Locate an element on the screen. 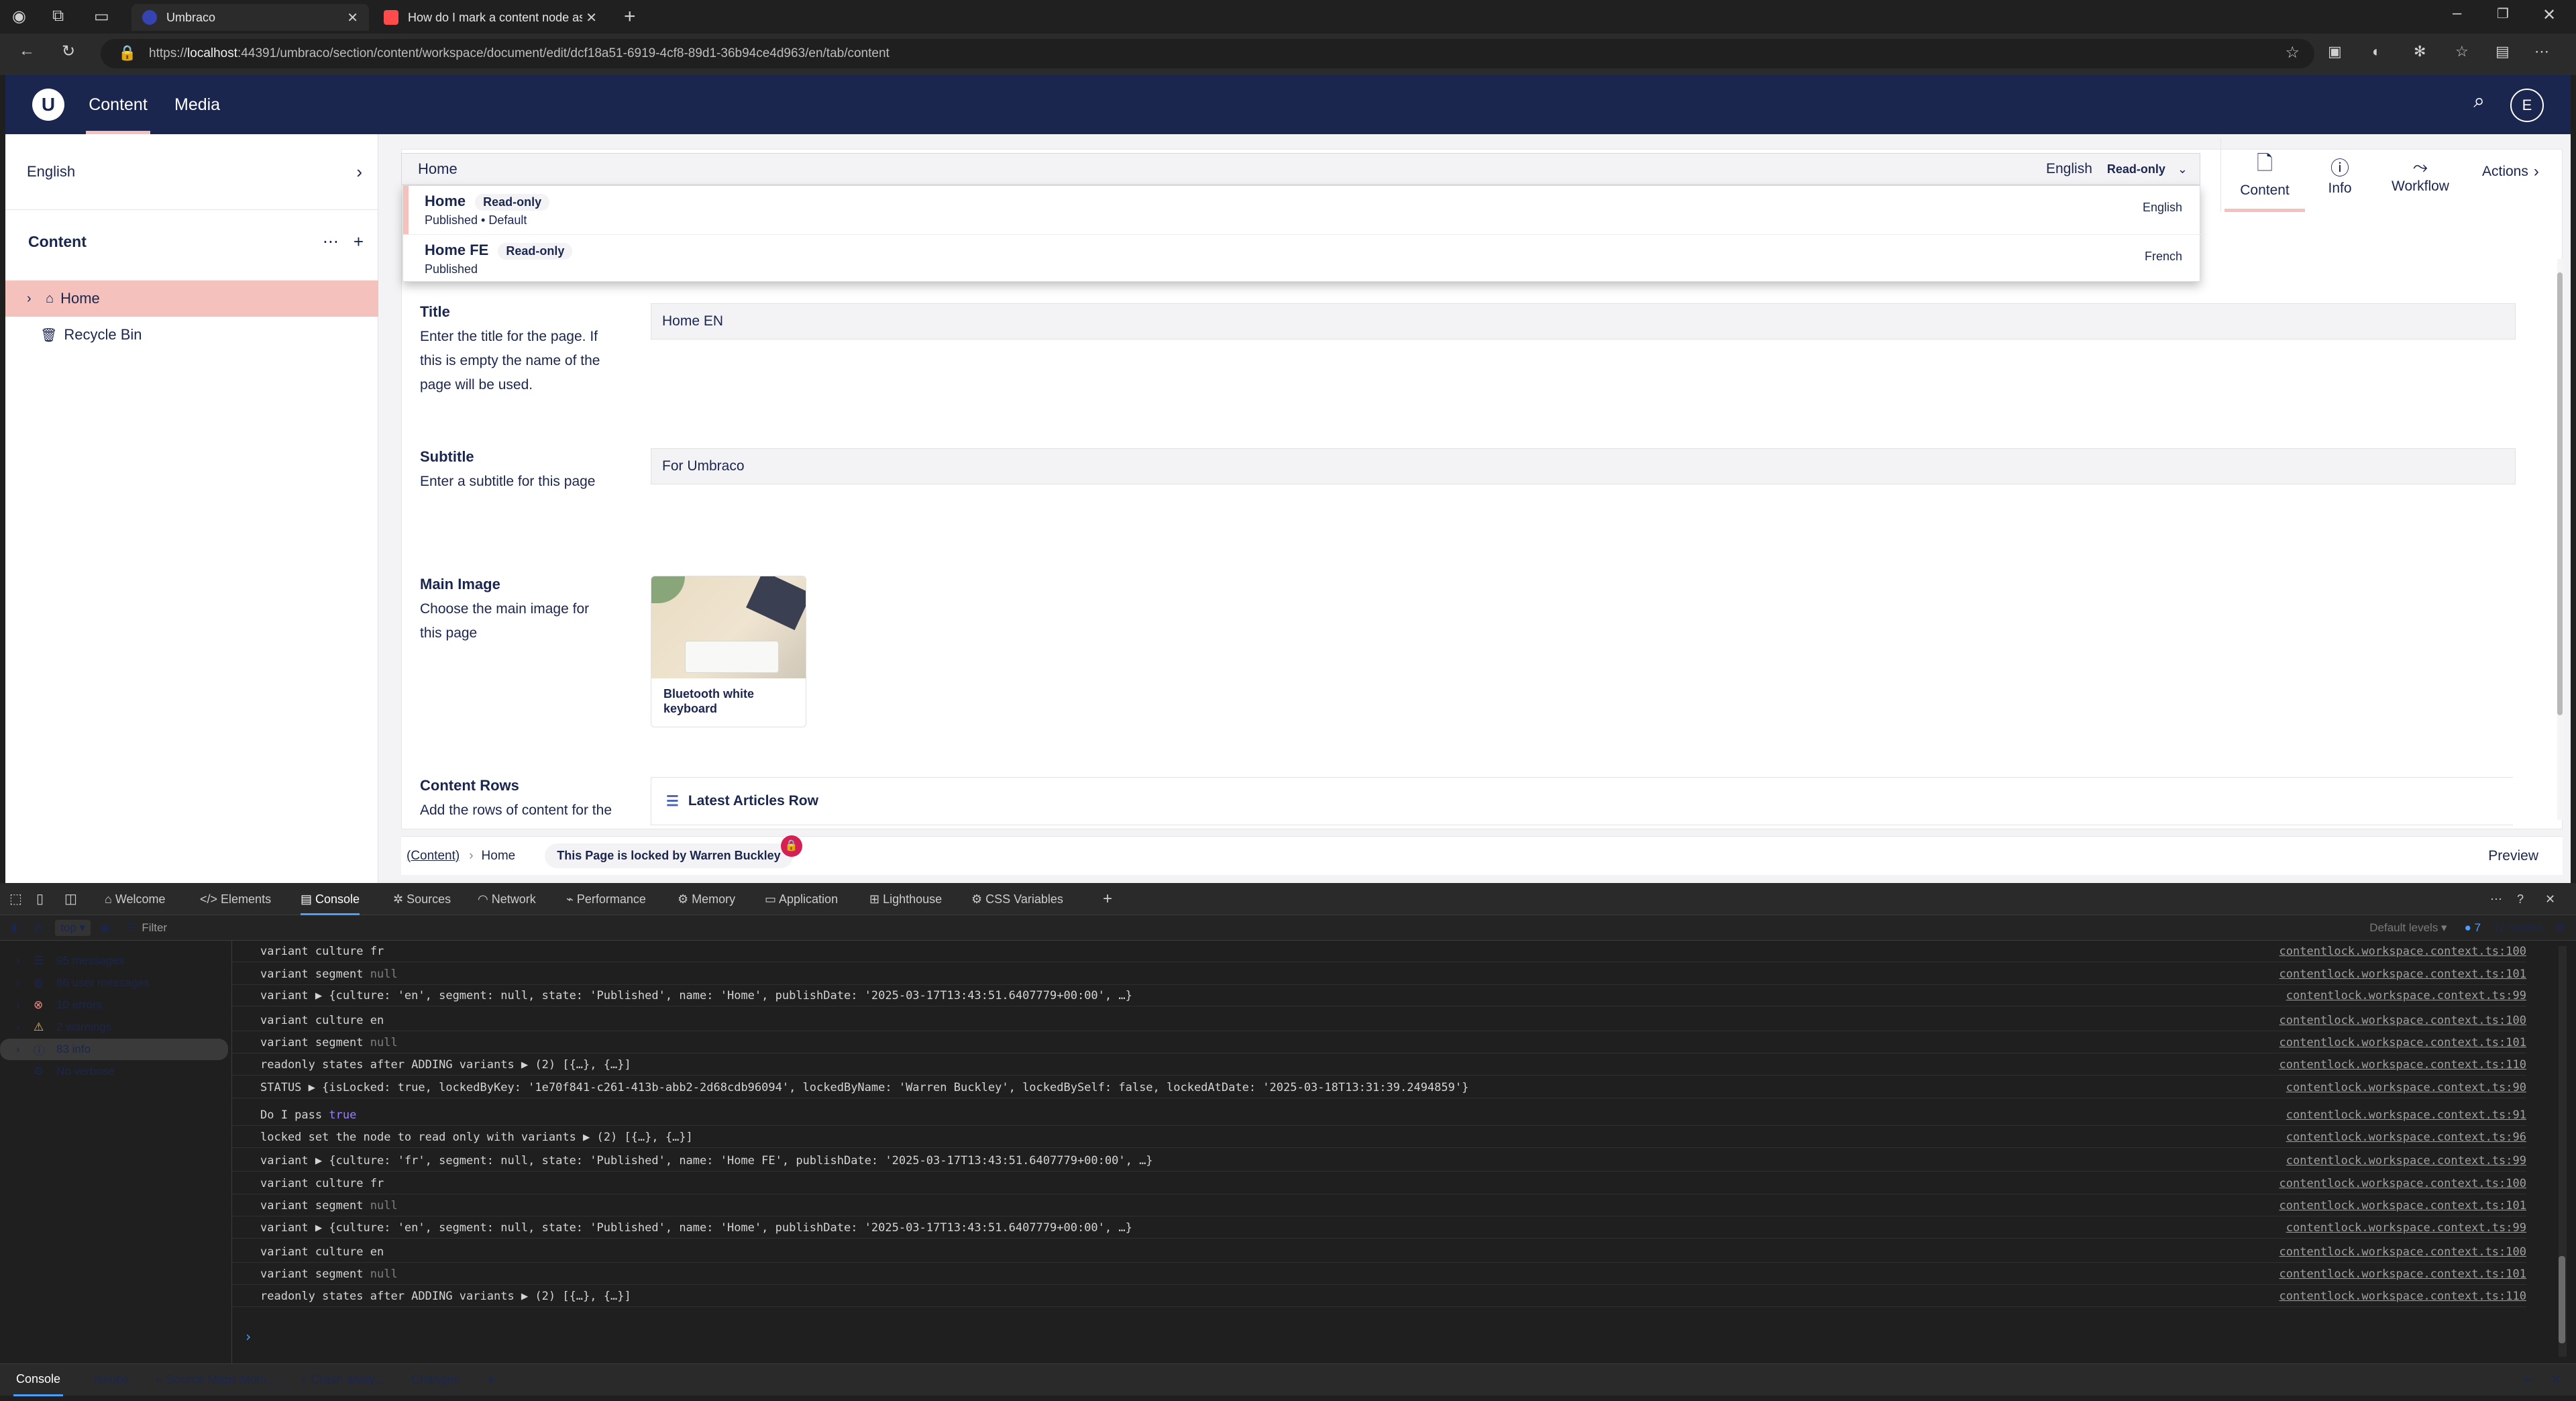 This screenshot has height=1401, width=2576. copilot-icon: ▤ is located at coordinates (2503, 51).